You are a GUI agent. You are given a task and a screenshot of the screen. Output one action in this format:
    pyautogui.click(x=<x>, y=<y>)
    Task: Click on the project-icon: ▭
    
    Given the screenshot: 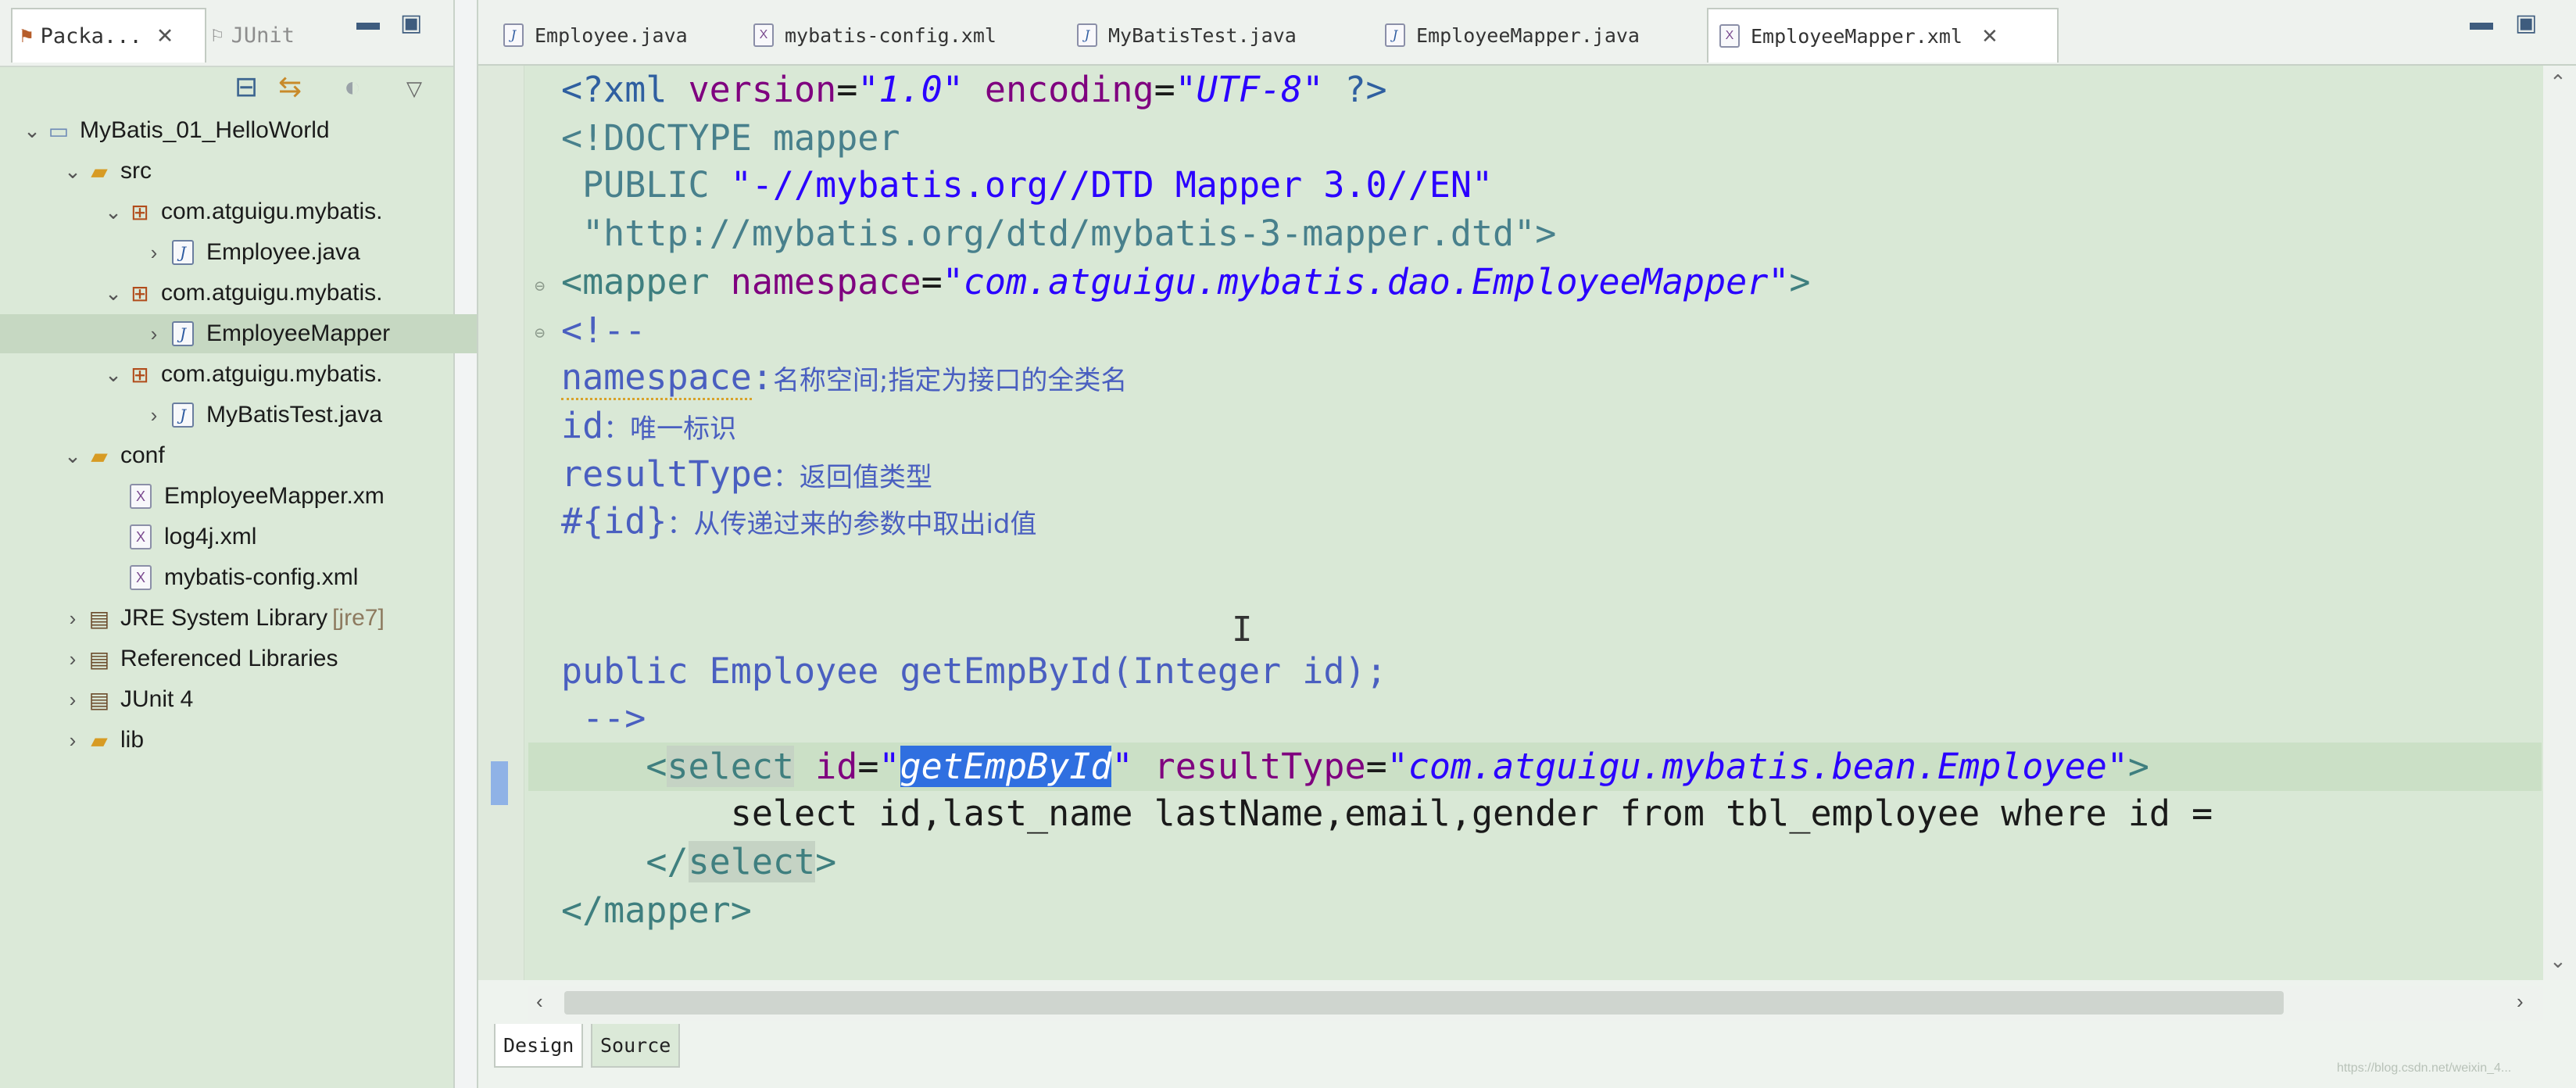 What is the action you would take?
    pyautogui.click(x=59, y=130)
    